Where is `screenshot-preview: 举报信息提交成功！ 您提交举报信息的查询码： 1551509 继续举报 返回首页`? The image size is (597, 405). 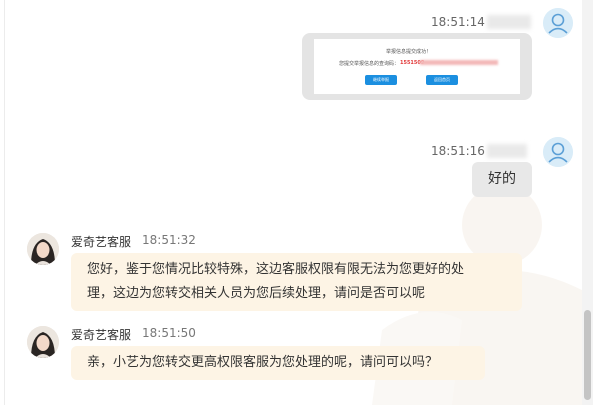 screenshot-preview: 举报信息提交成功！ 您提交举报信息的查询码： 1551509 继续举报 返回首页 is located at coordinates (417, 66).